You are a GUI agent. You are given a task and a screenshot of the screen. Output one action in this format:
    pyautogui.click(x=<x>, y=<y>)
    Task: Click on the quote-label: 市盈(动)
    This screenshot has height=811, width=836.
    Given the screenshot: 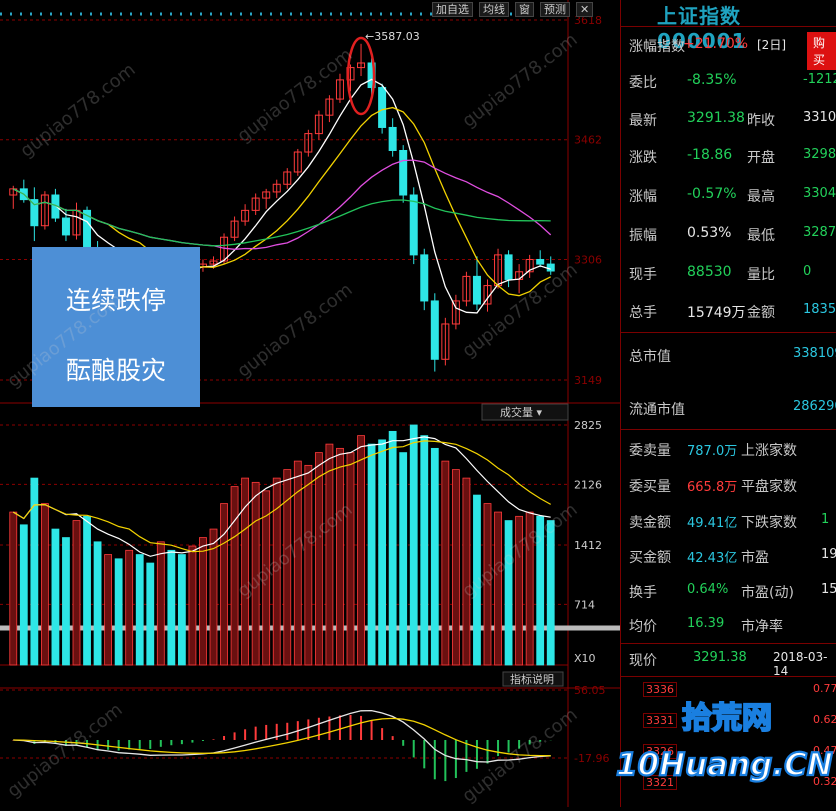 What is the action you would take?
    pyautogui.click(x=767, y=592)
    